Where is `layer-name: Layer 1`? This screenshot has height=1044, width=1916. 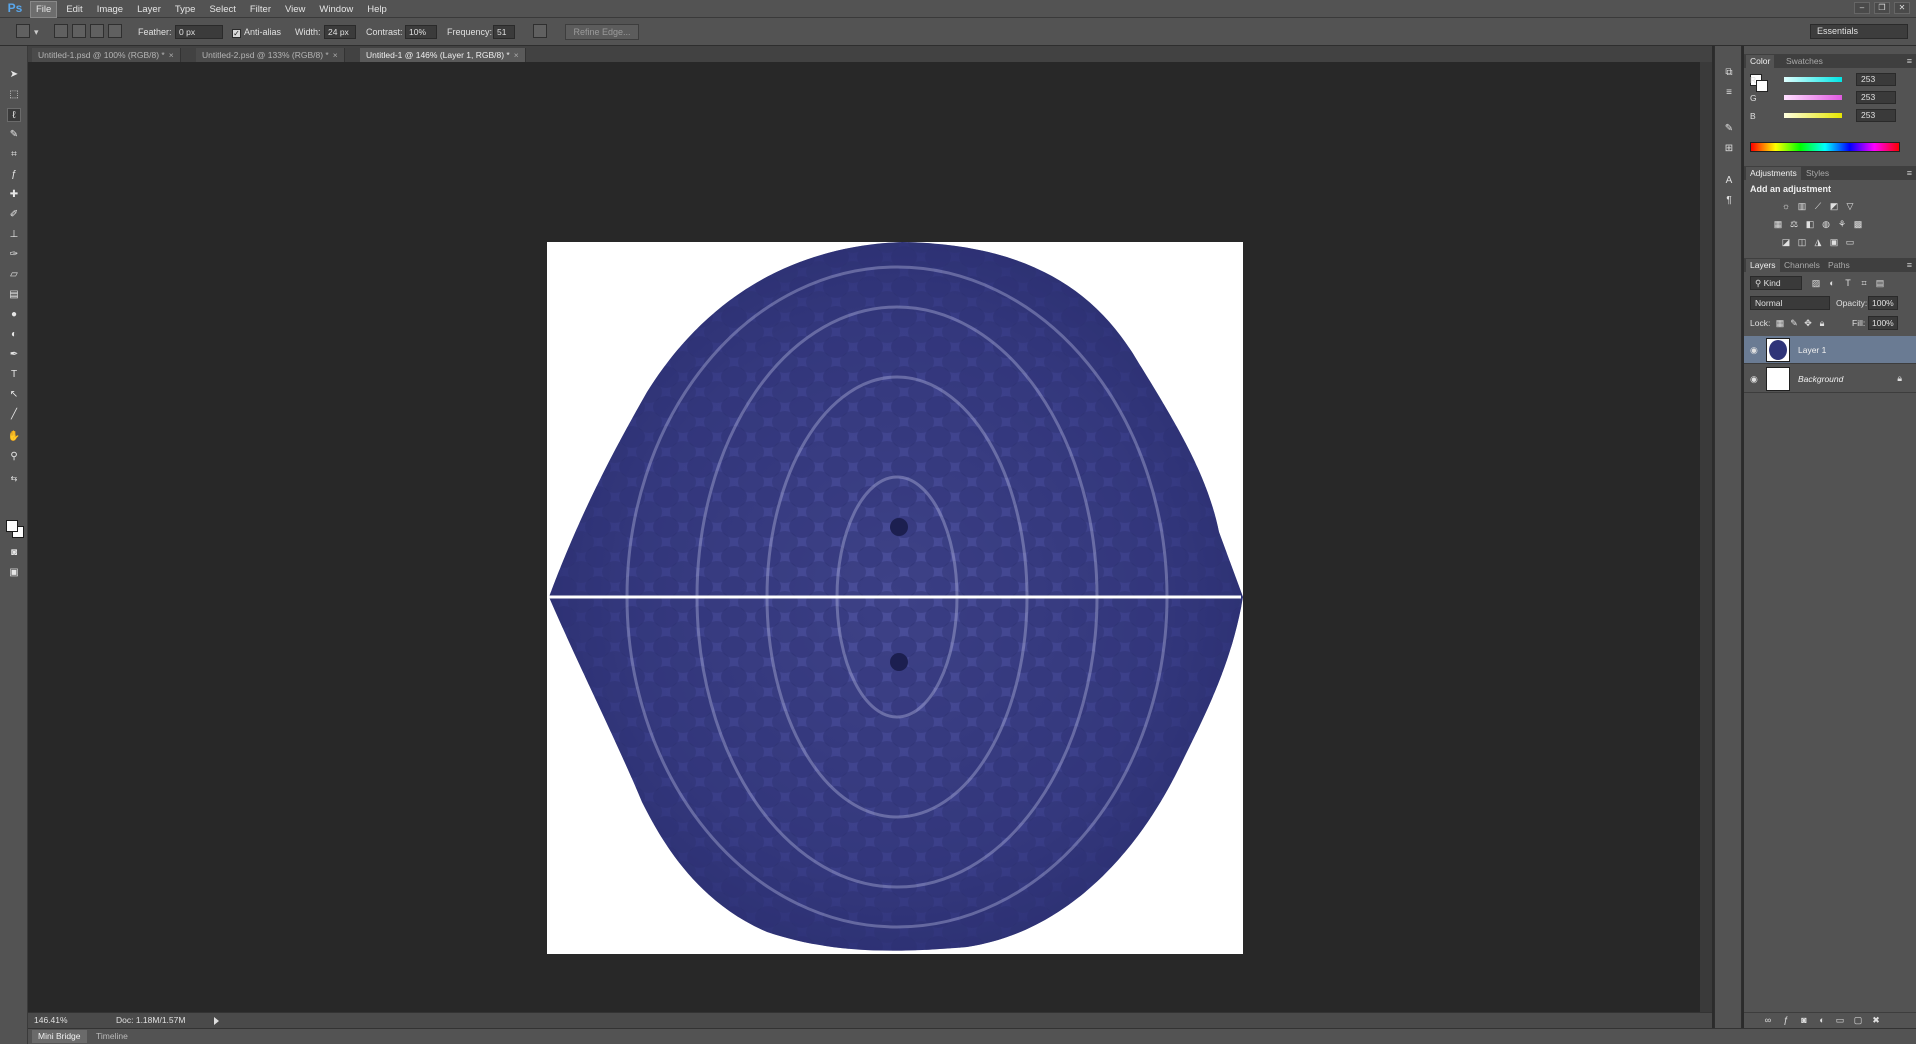
layer-name: Layer 1 is located at coordinates (1812, 350).